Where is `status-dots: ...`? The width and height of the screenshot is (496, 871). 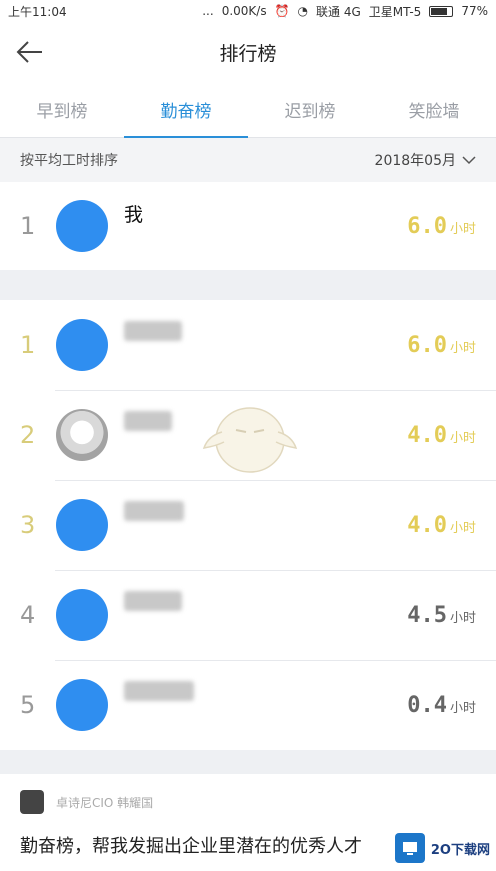 status-dots: ... is located at coordinates (208, 11).